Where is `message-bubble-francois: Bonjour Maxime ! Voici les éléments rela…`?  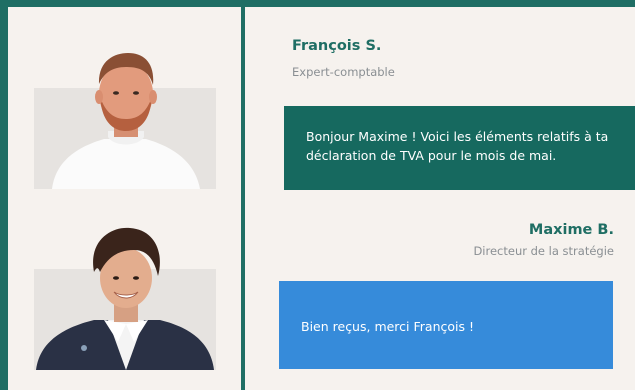
message-bubble-francois: Bonjour Maxime ! Voici les éléments rela… is located at coordinates (459, 148).